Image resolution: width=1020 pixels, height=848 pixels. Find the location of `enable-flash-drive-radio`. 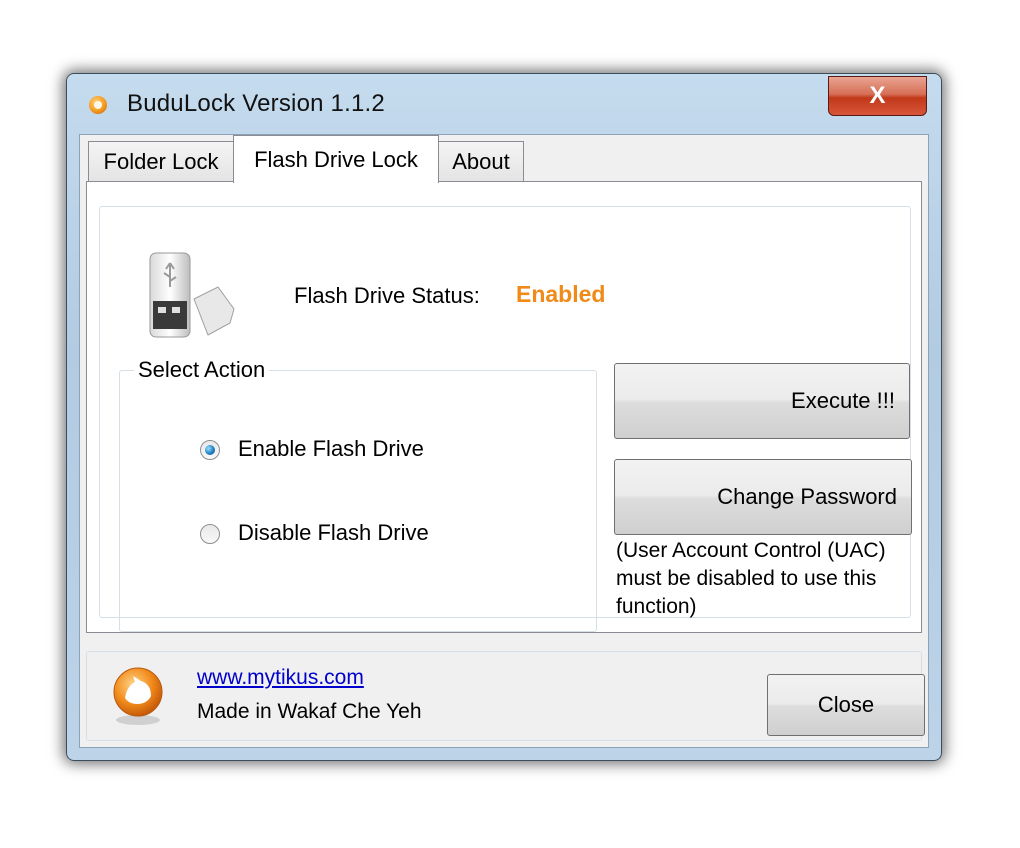

enable-flash-drive-radio is located at coordinates (210, 450).